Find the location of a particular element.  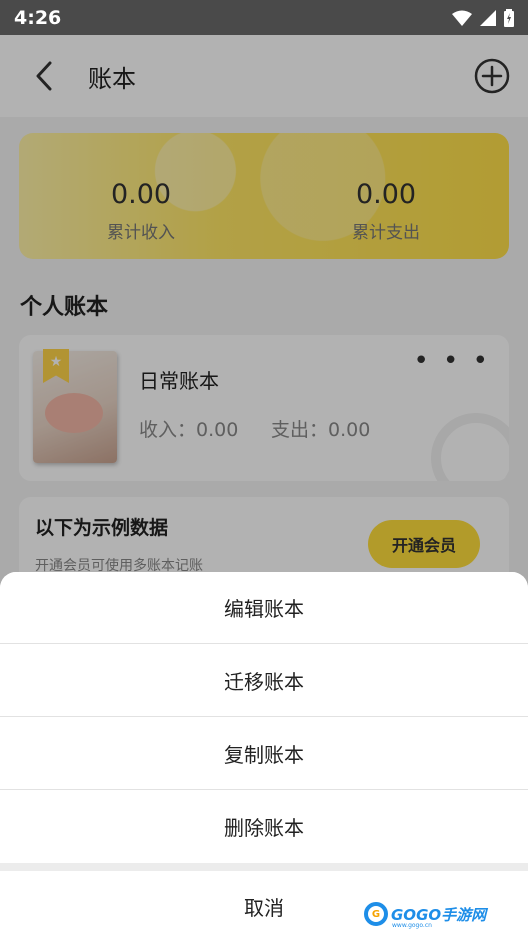

status-bar: 4:26 is located at coordinates (264, 17).